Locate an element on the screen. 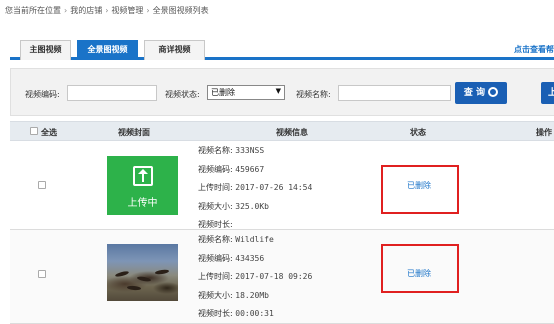  video-cover-wildlife is located at coordinates (142, 272).